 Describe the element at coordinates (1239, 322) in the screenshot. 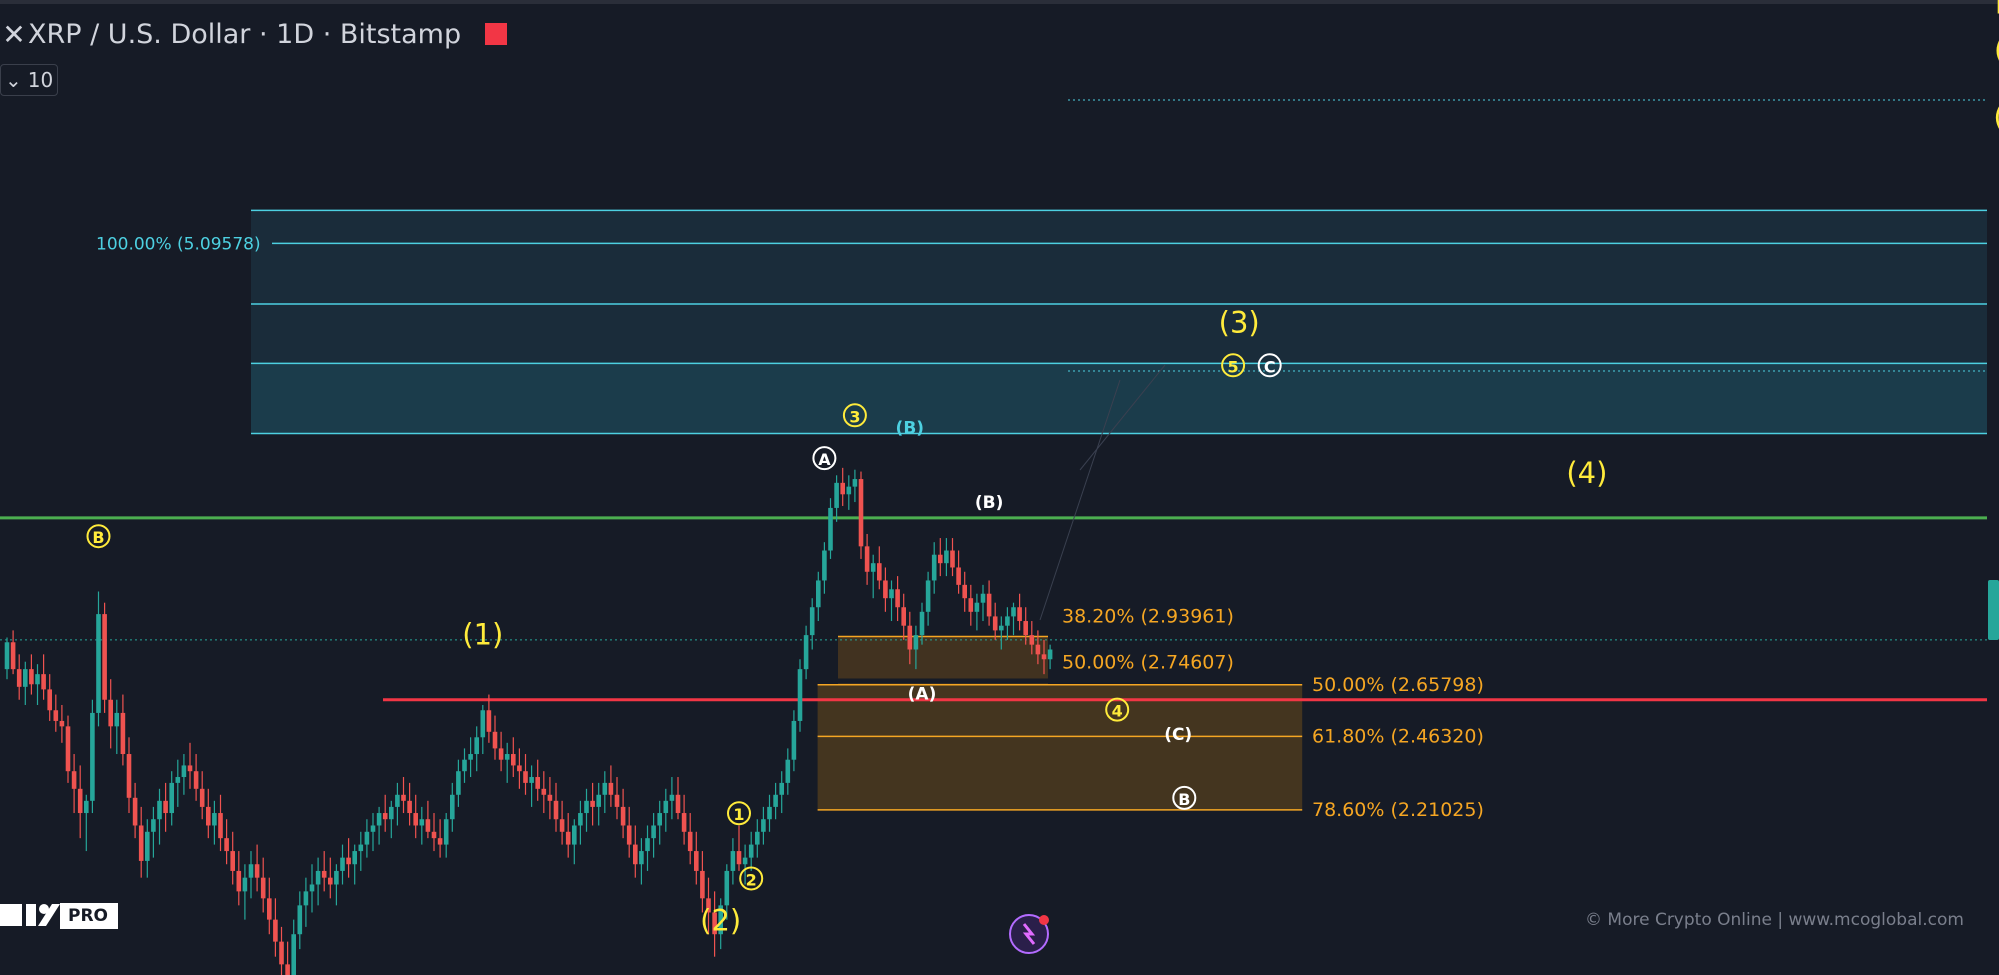

I see `wave-label: (3)` at that location.